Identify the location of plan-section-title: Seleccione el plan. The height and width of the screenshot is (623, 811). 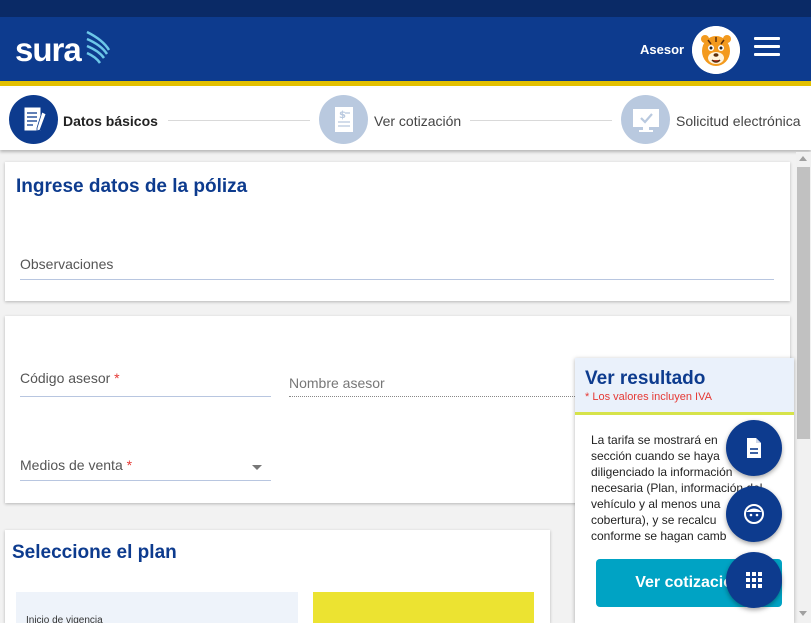
(94, 552).